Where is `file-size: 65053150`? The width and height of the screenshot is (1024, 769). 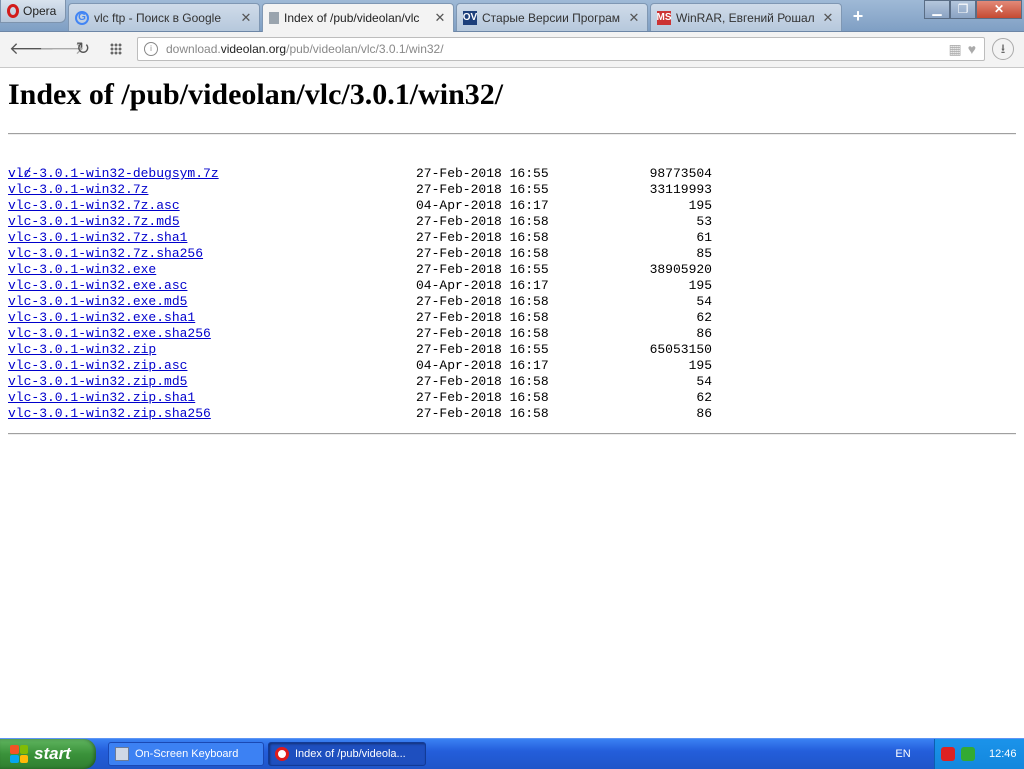
file-size: 65053150 is located at coordinates (680, 349).